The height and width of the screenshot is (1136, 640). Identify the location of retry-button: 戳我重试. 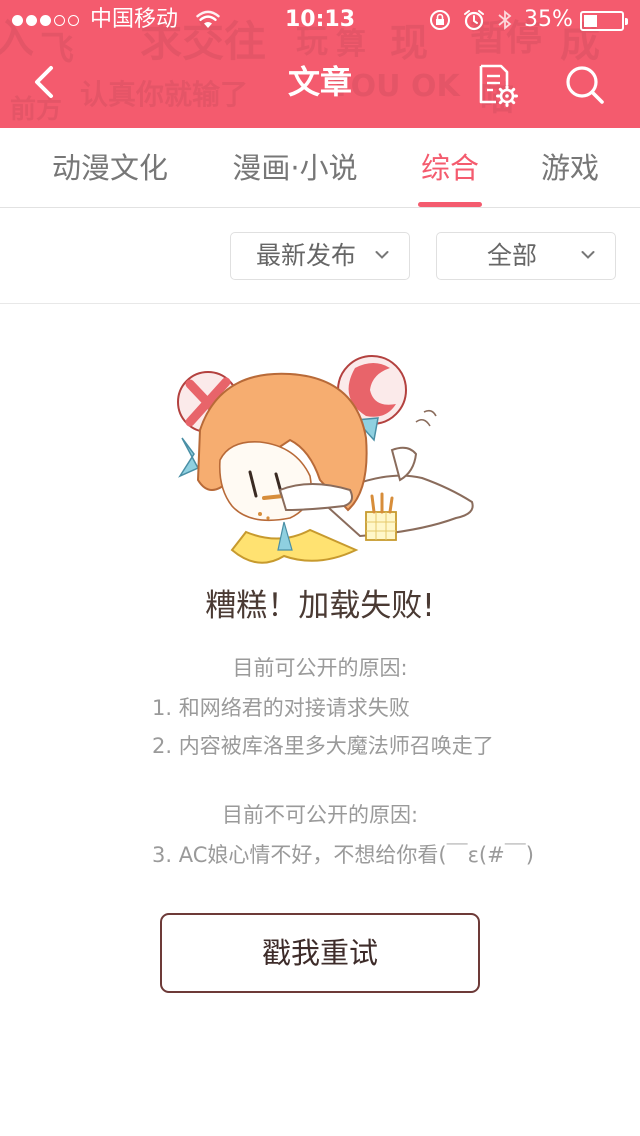
(320, 953).